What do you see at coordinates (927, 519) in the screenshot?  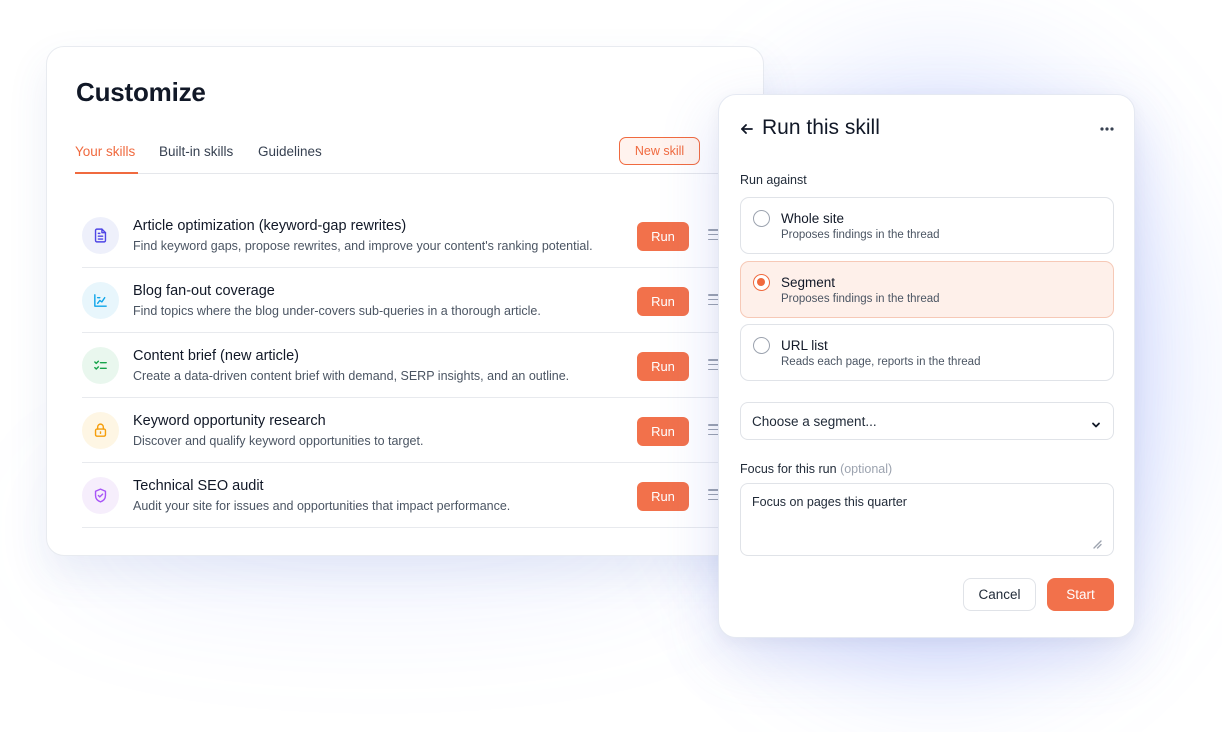 I see `focus-textarea: Focus on pages this quarter` at bounding box center [927, 519].